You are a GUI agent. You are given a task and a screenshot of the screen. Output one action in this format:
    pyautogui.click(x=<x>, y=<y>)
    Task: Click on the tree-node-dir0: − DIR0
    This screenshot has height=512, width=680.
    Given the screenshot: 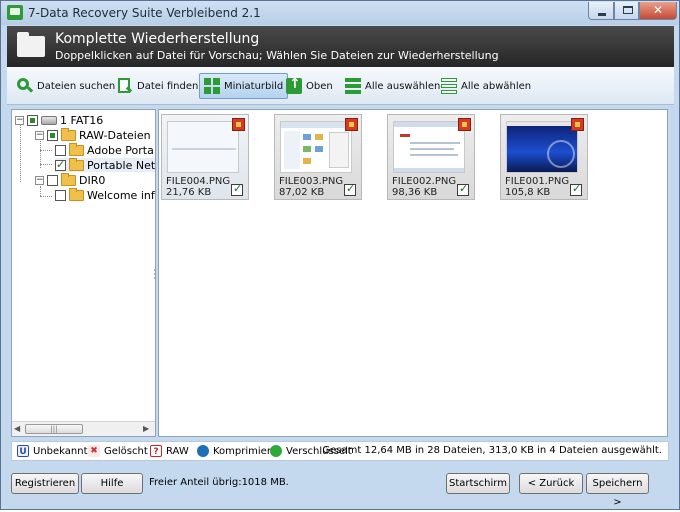 What is the action you would take?
    pyautogui.click(x=70, y=179)
    